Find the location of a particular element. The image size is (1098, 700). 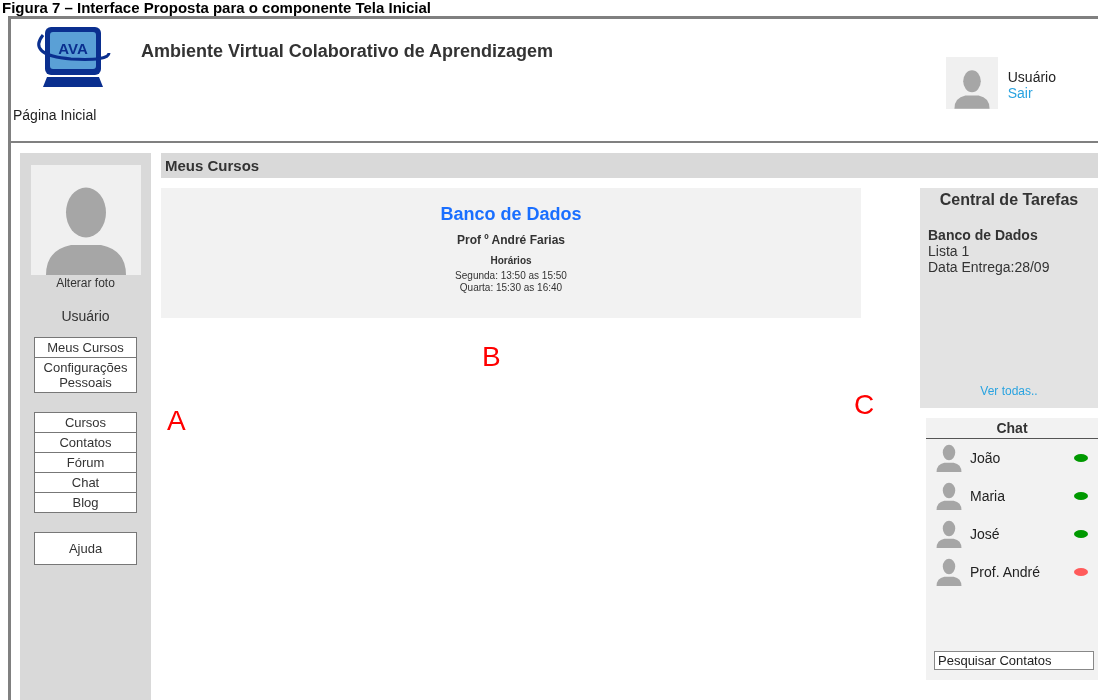

contact-name: Maria is located at coordinates (987, 496).